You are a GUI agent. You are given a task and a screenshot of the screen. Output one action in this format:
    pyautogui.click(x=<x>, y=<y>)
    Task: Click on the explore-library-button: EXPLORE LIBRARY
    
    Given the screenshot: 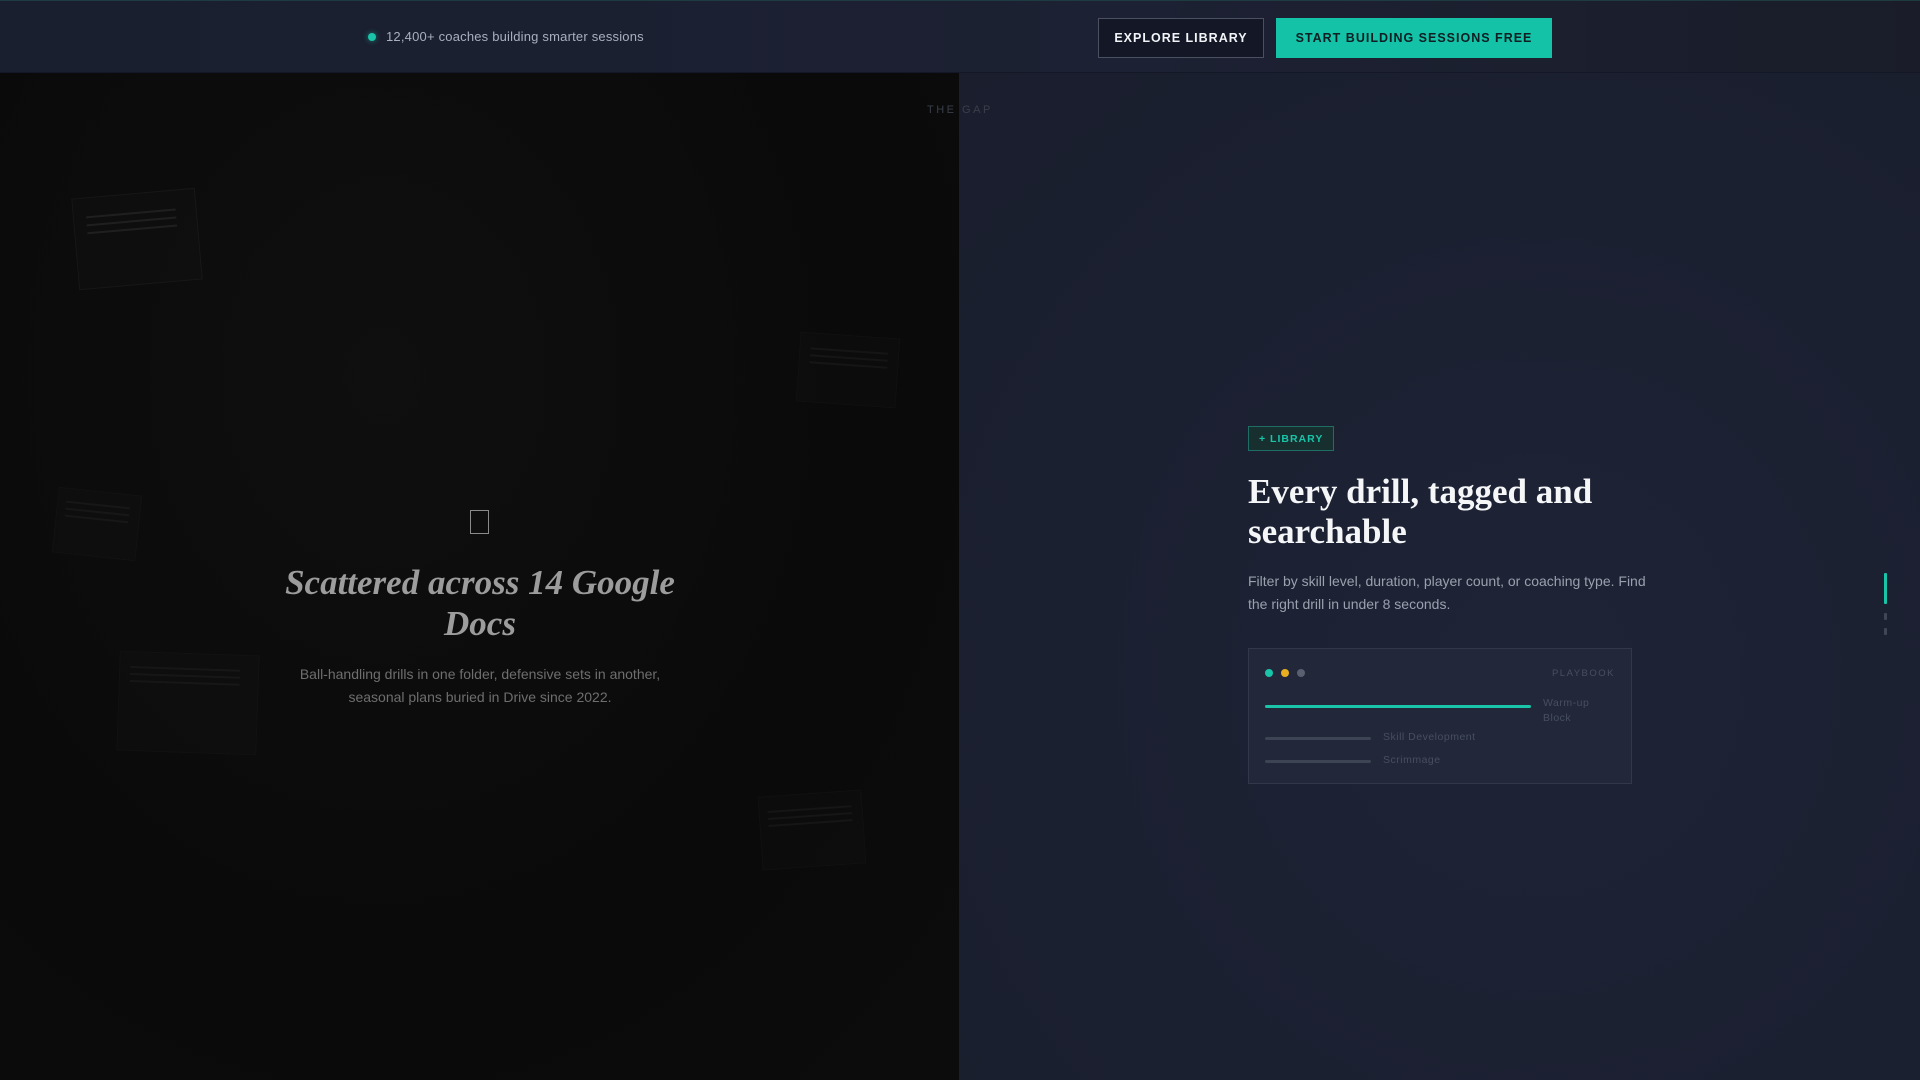 What is the action you would take?
    pyautogui.click(x=1181, y=38)
    